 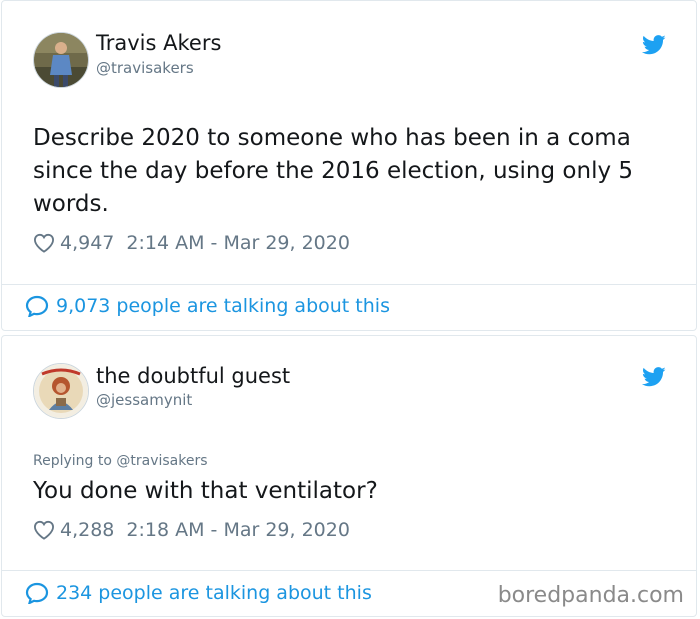 What do you see at coordinates (238, 243) in the screenshot?
I see `tweet-timestamp: 2:14 AM - Mar 29, 2020` at bounding box center [238, 243].